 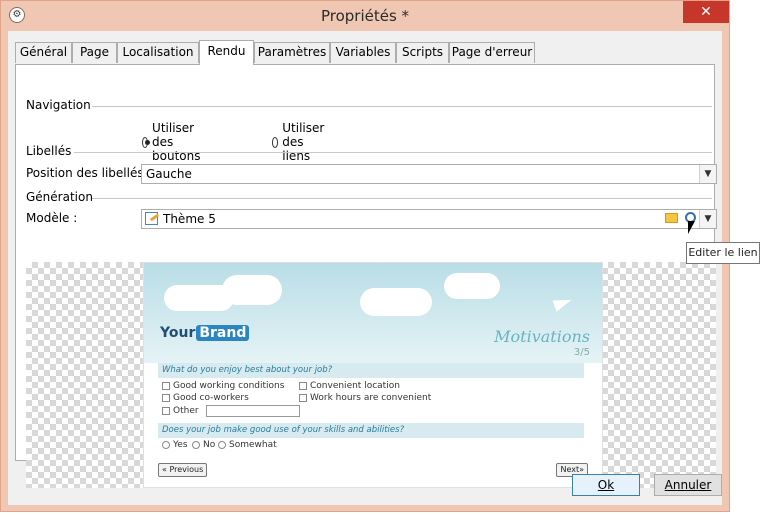 What do you see at coordinates (671, 218) in the screenshot?
I see `folder-icon` at bounding box center [671, 218].